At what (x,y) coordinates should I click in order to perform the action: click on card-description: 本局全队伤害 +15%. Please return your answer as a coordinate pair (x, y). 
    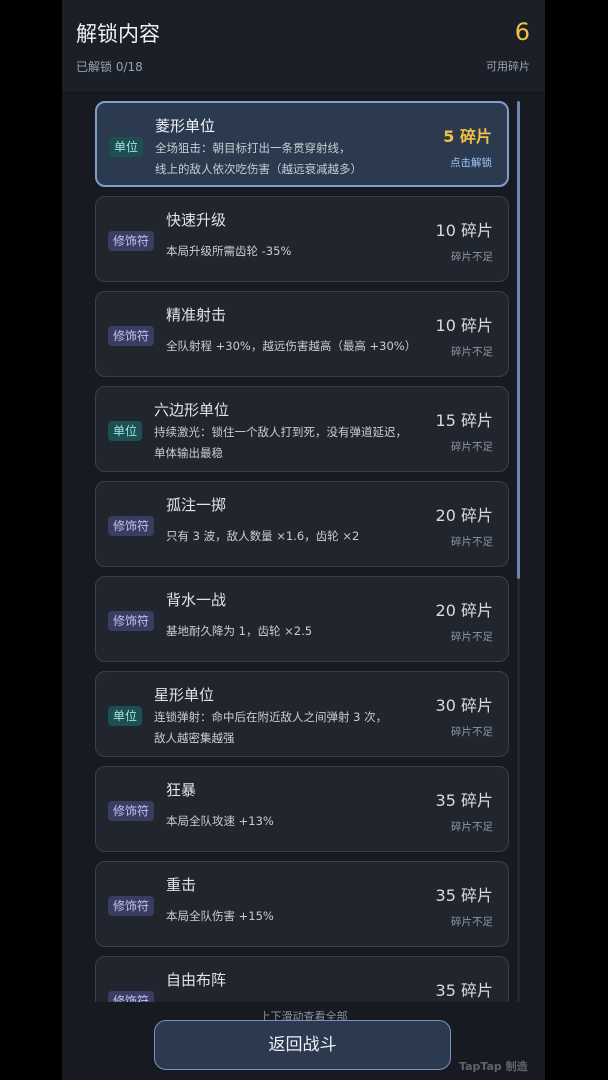
    Looking at the image, I should click on (291, 916).